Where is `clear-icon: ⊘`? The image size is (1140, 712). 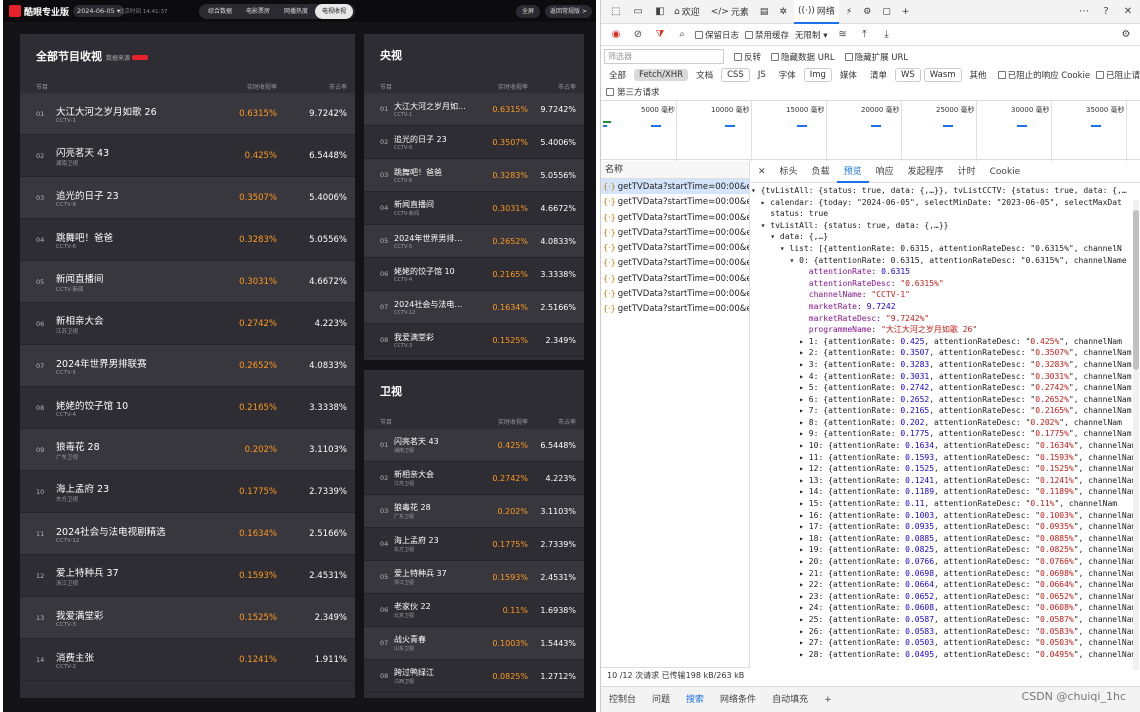
clear-icon: ⊘ is located at coordinates (638, 35).